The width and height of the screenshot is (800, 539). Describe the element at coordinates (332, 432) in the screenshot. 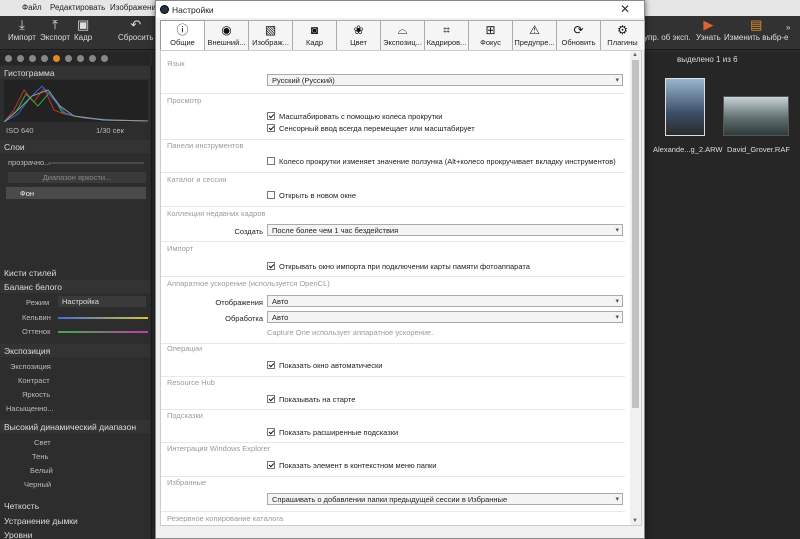

I see `extended-tooltips-checkbox: Показать расширенные подсказки` at that location.